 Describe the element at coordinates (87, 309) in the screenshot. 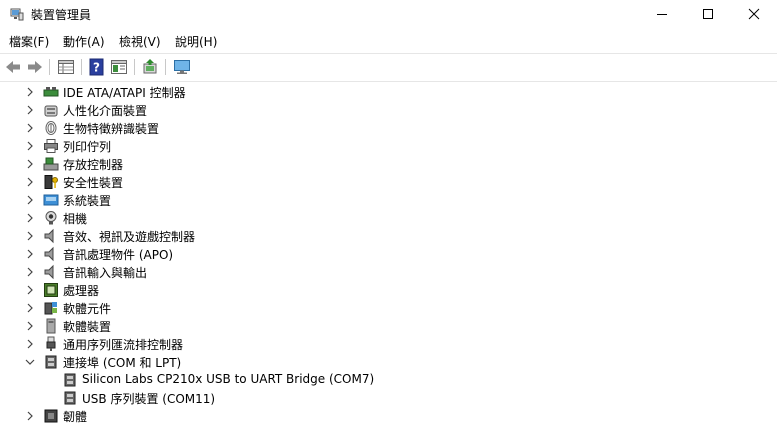

I see `tree-item-label: 軟體元件` at that location.